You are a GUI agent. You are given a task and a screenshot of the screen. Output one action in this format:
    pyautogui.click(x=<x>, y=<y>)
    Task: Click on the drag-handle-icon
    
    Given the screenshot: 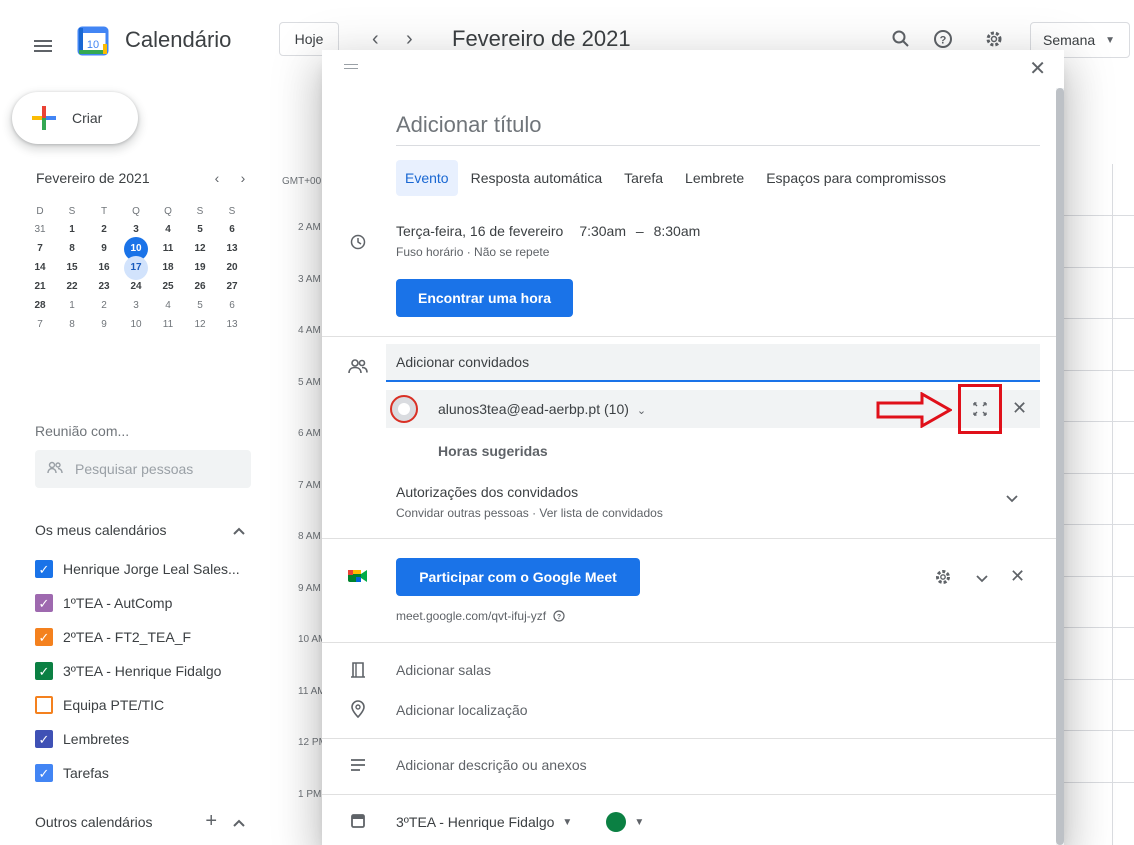 What is the action you would take?
    pyautogui.click(x=351, y=68)
    